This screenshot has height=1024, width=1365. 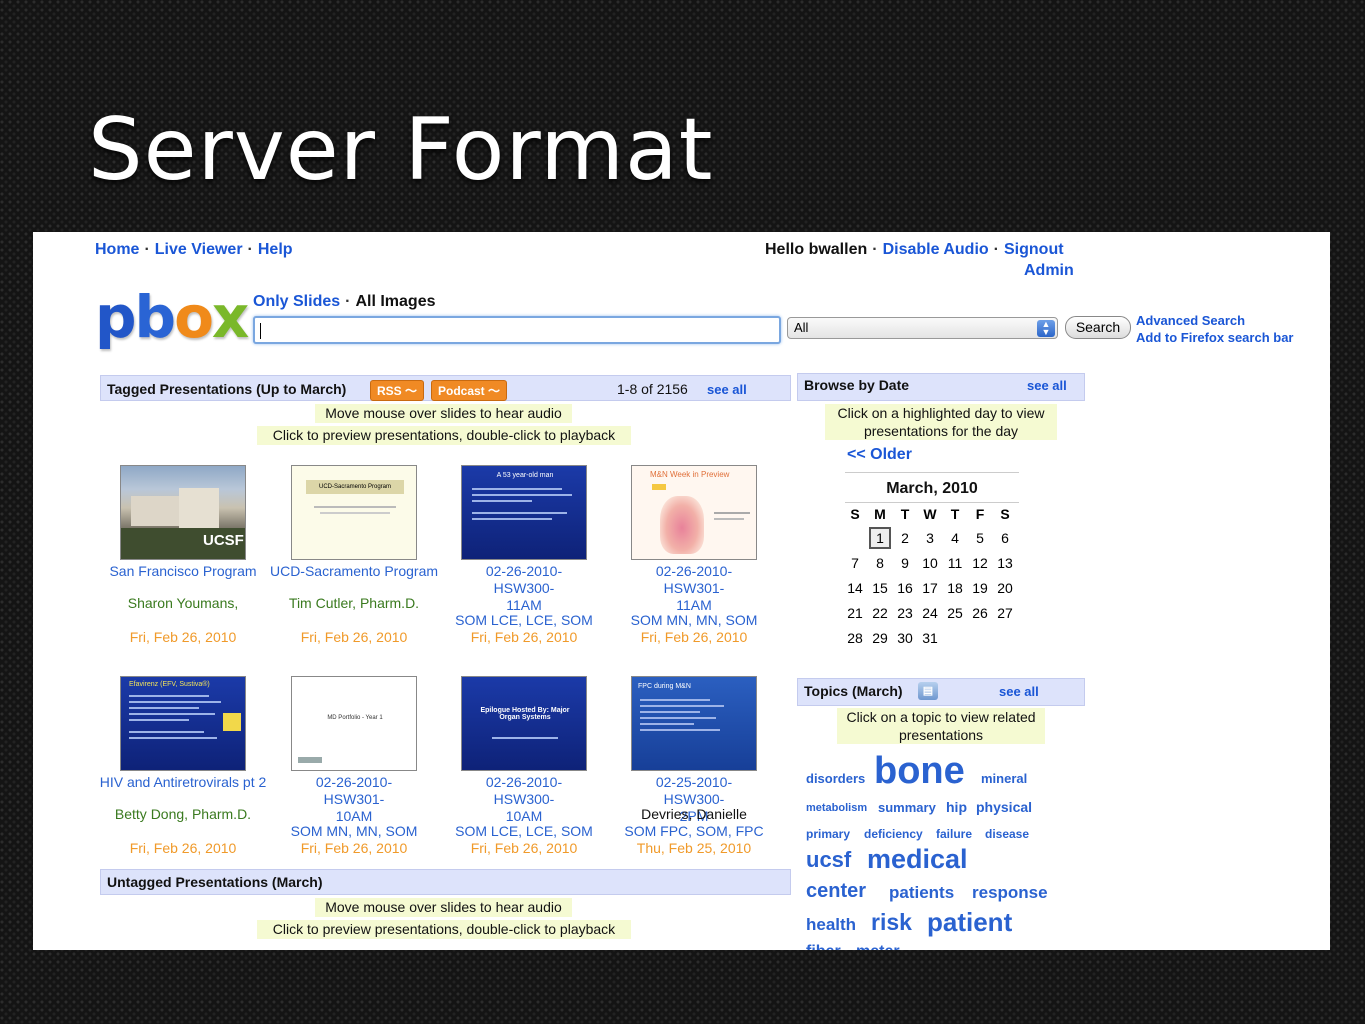 I want to click on item-tags: SOM FPC, SOM, FPC, so click(x=694, y=831).